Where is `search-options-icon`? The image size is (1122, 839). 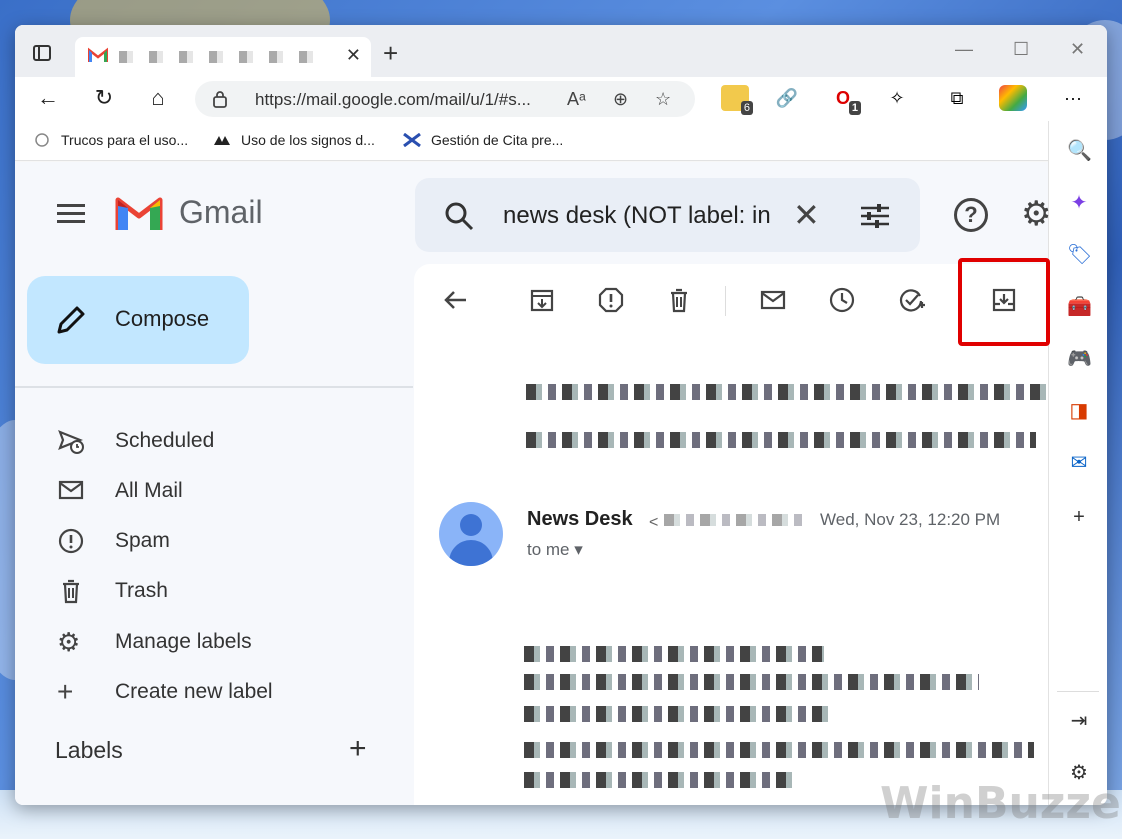 search-options-icon is located at coordinates (875, 216).